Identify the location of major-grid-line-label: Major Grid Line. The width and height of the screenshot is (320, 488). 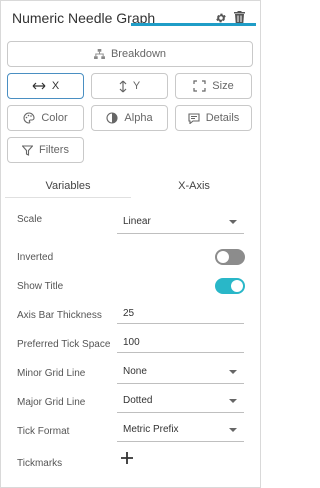
(51, 402).